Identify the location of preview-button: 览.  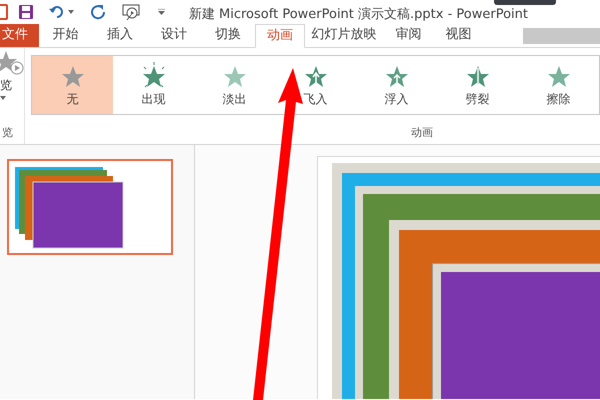
(12, 75).